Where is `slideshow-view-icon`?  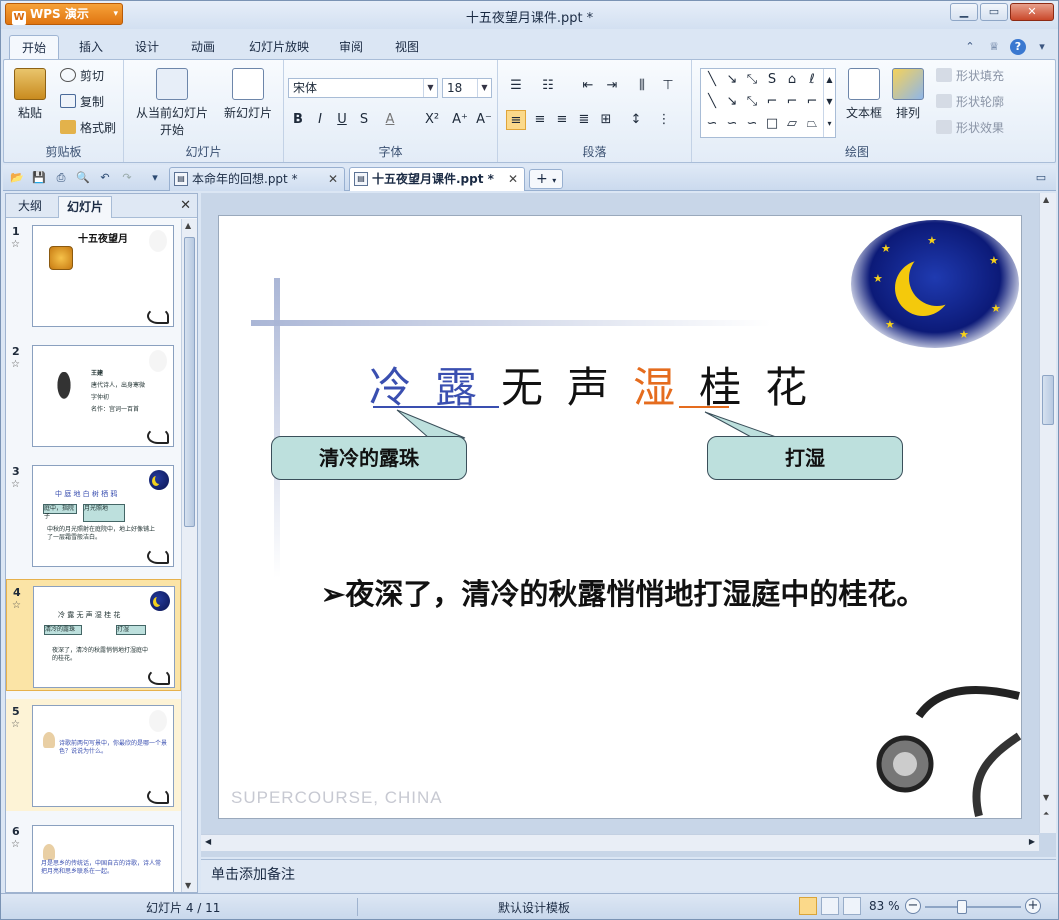 slideshow-view-icon is located at coordinates (852, 906).